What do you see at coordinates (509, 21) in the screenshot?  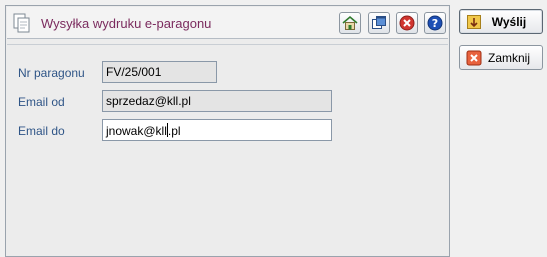 I see `send-label: Wyślij` at bounding box center [509, 21].